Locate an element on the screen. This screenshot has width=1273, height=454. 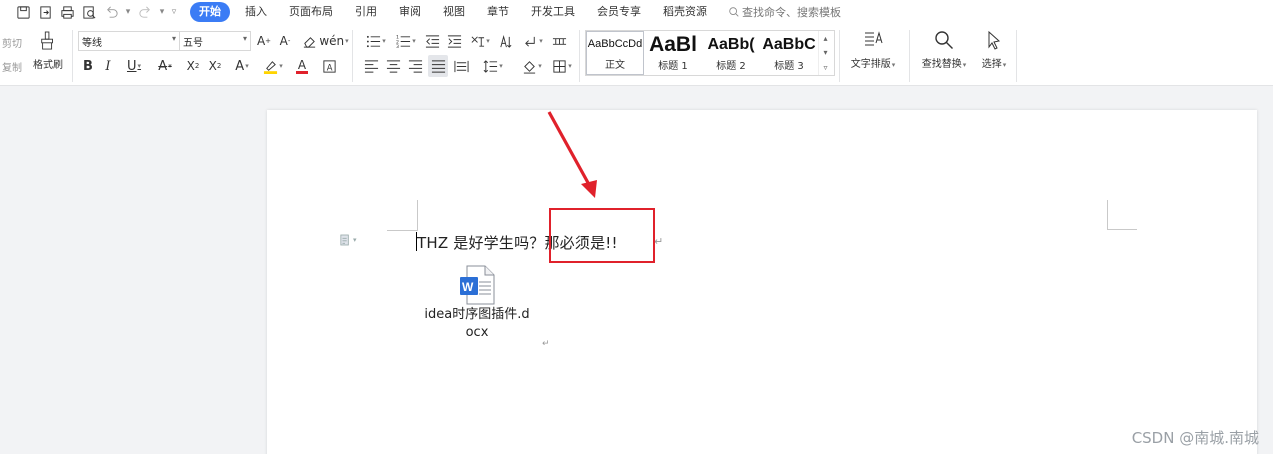
tab-view: 视图 is located at coordinates (454, 12).